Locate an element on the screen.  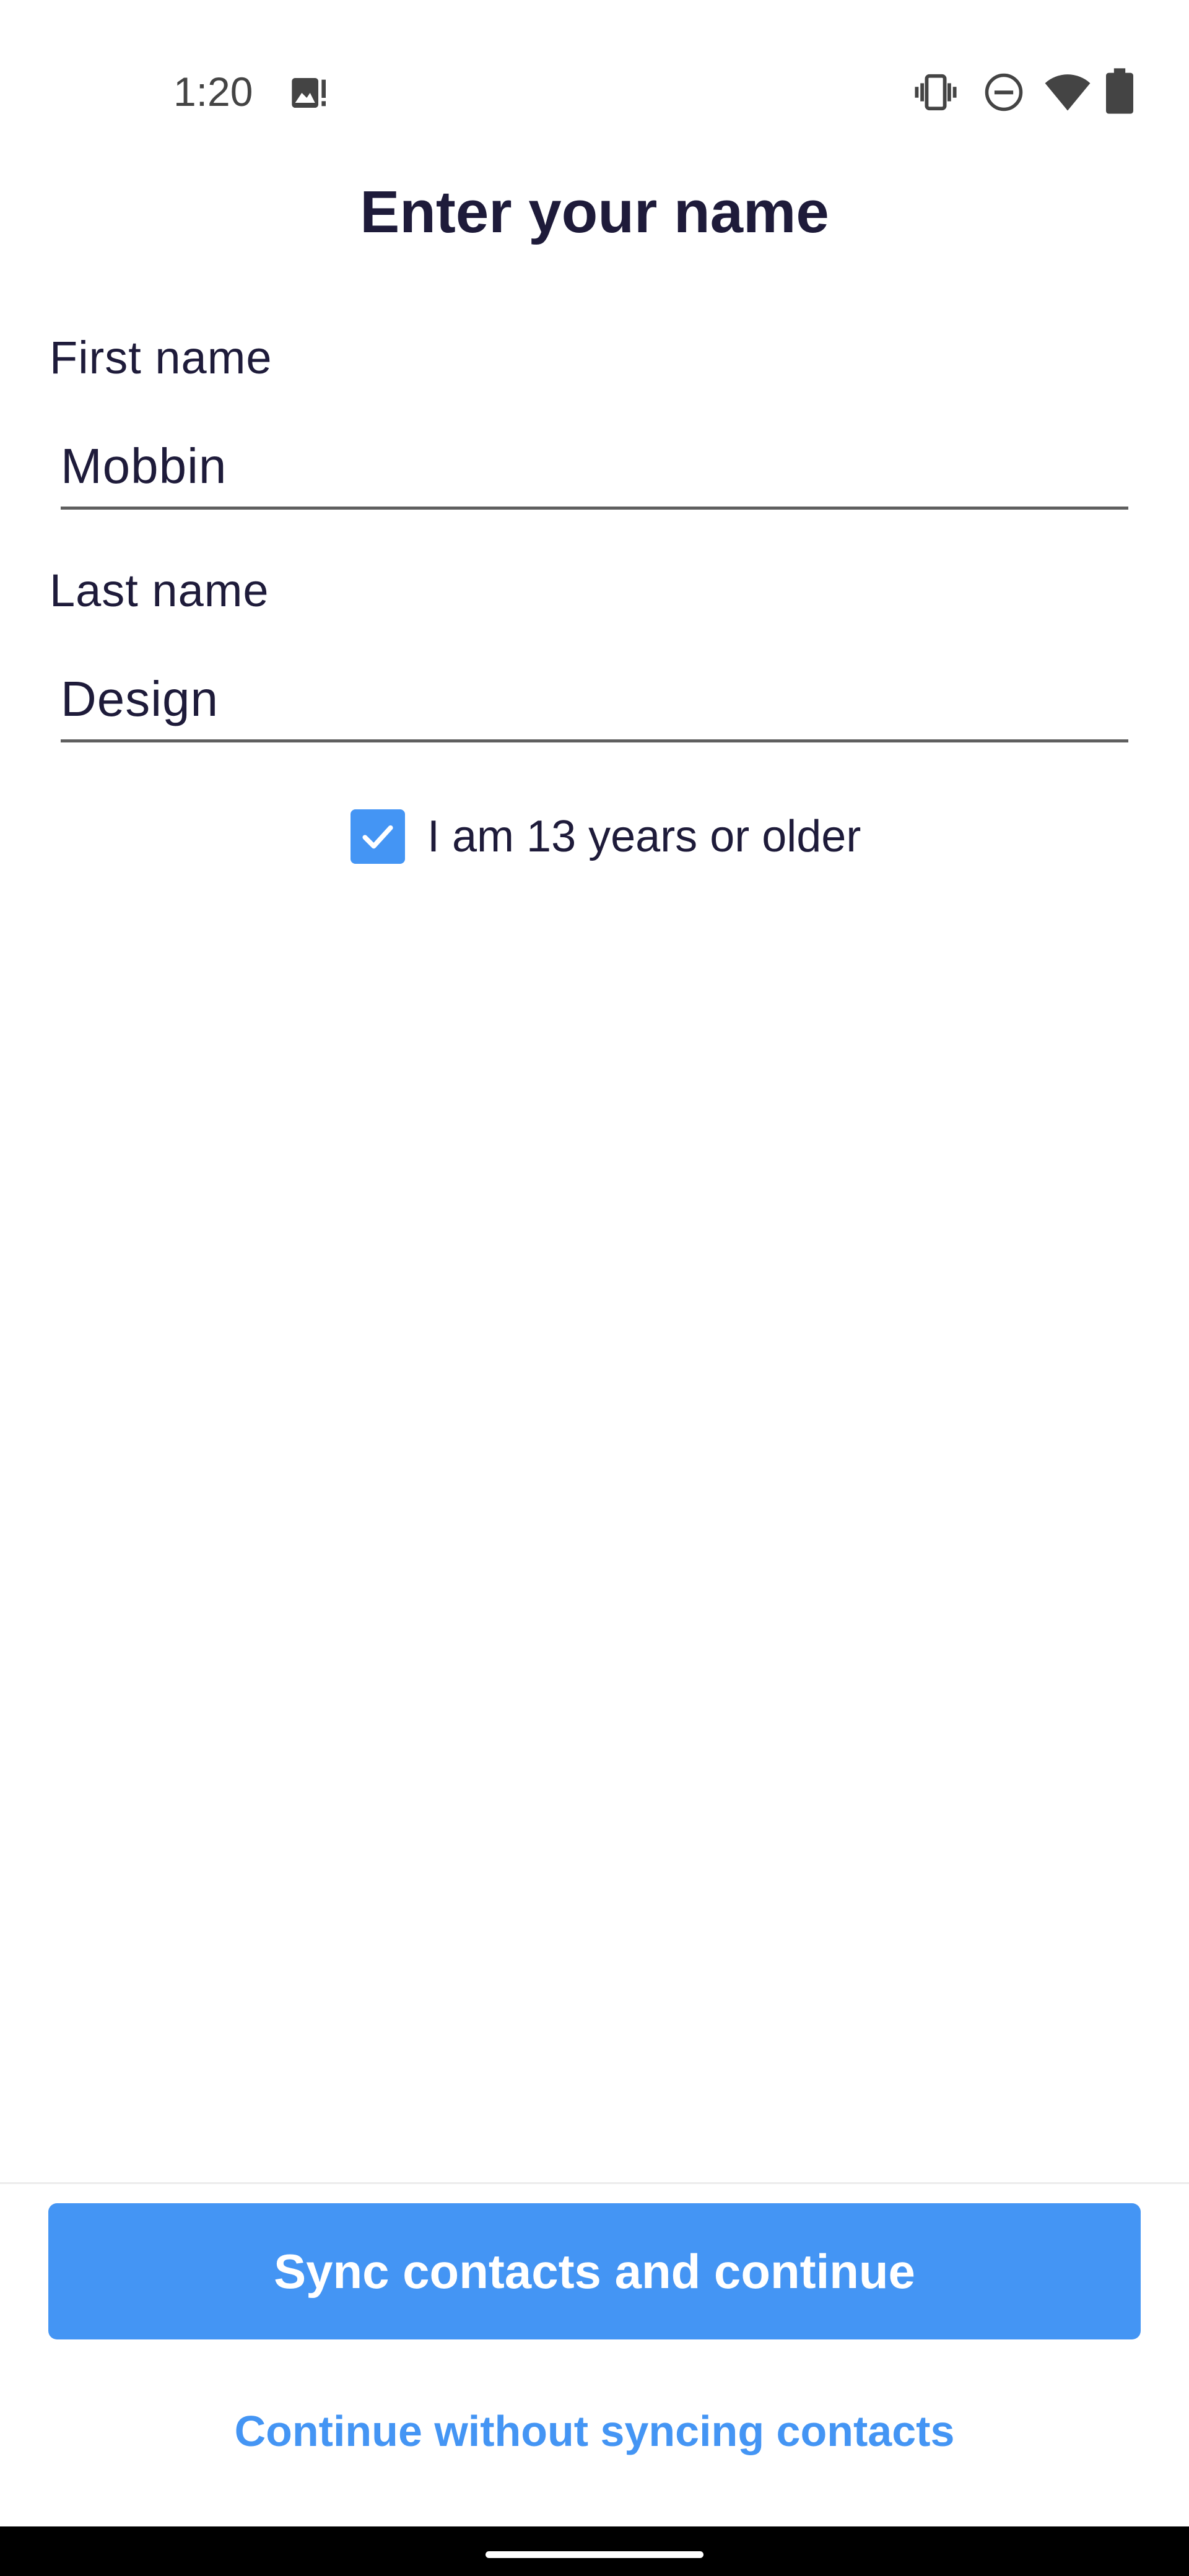
status-time: 1:20 is located at coordinates (213, 92).